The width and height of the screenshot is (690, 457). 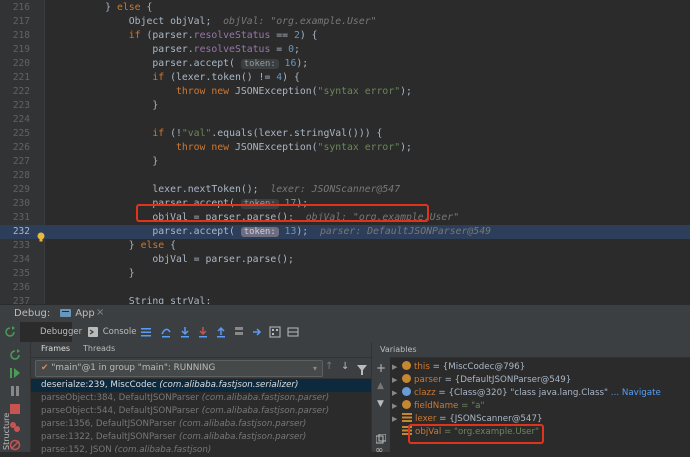 I want to click on debug-tool-window-header: Debug: App ×, so click(x=345, y=314).